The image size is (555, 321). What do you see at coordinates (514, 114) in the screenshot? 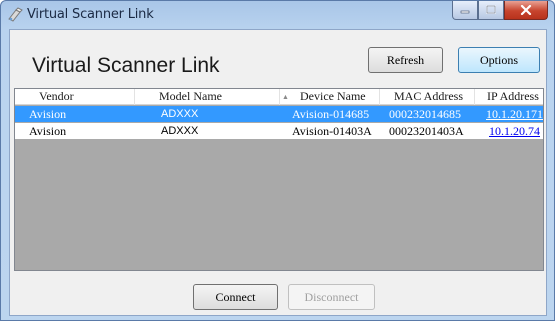
I see `ip-link: 10.1.20.171` at bounding box center [514, 114].